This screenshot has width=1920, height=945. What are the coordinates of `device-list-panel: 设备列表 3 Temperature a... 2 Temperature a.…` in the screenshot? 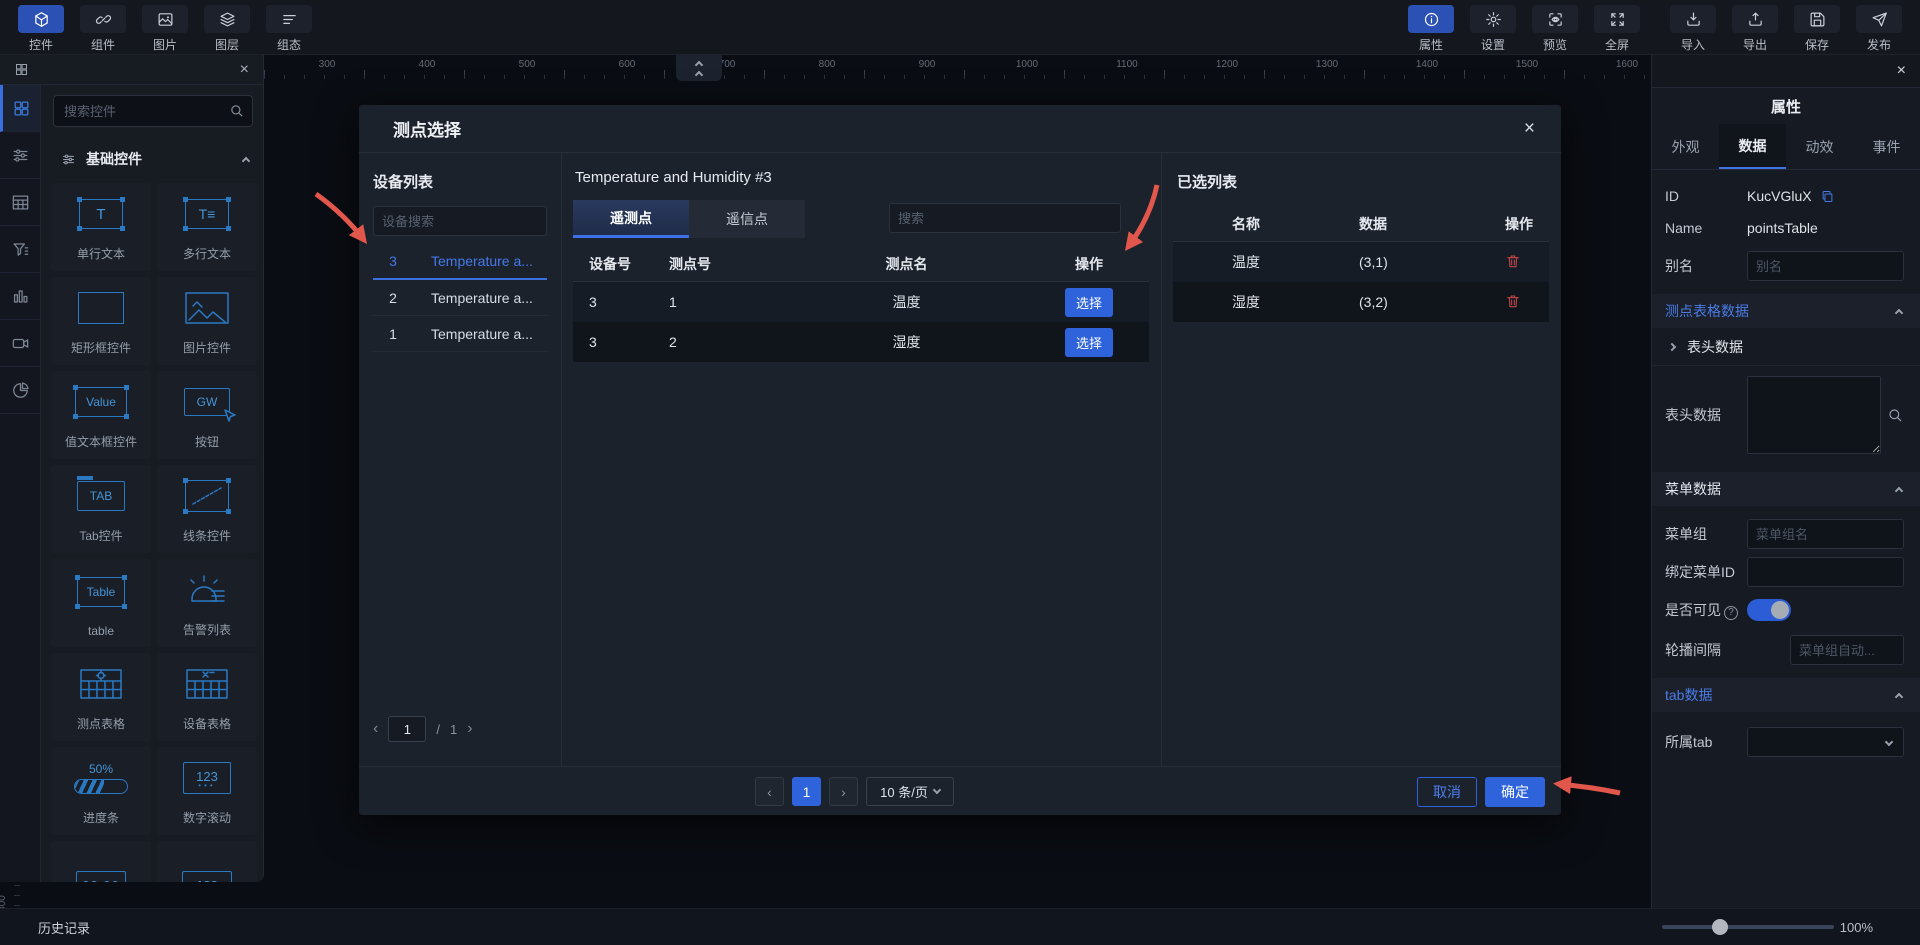 It's located at (460, 459).